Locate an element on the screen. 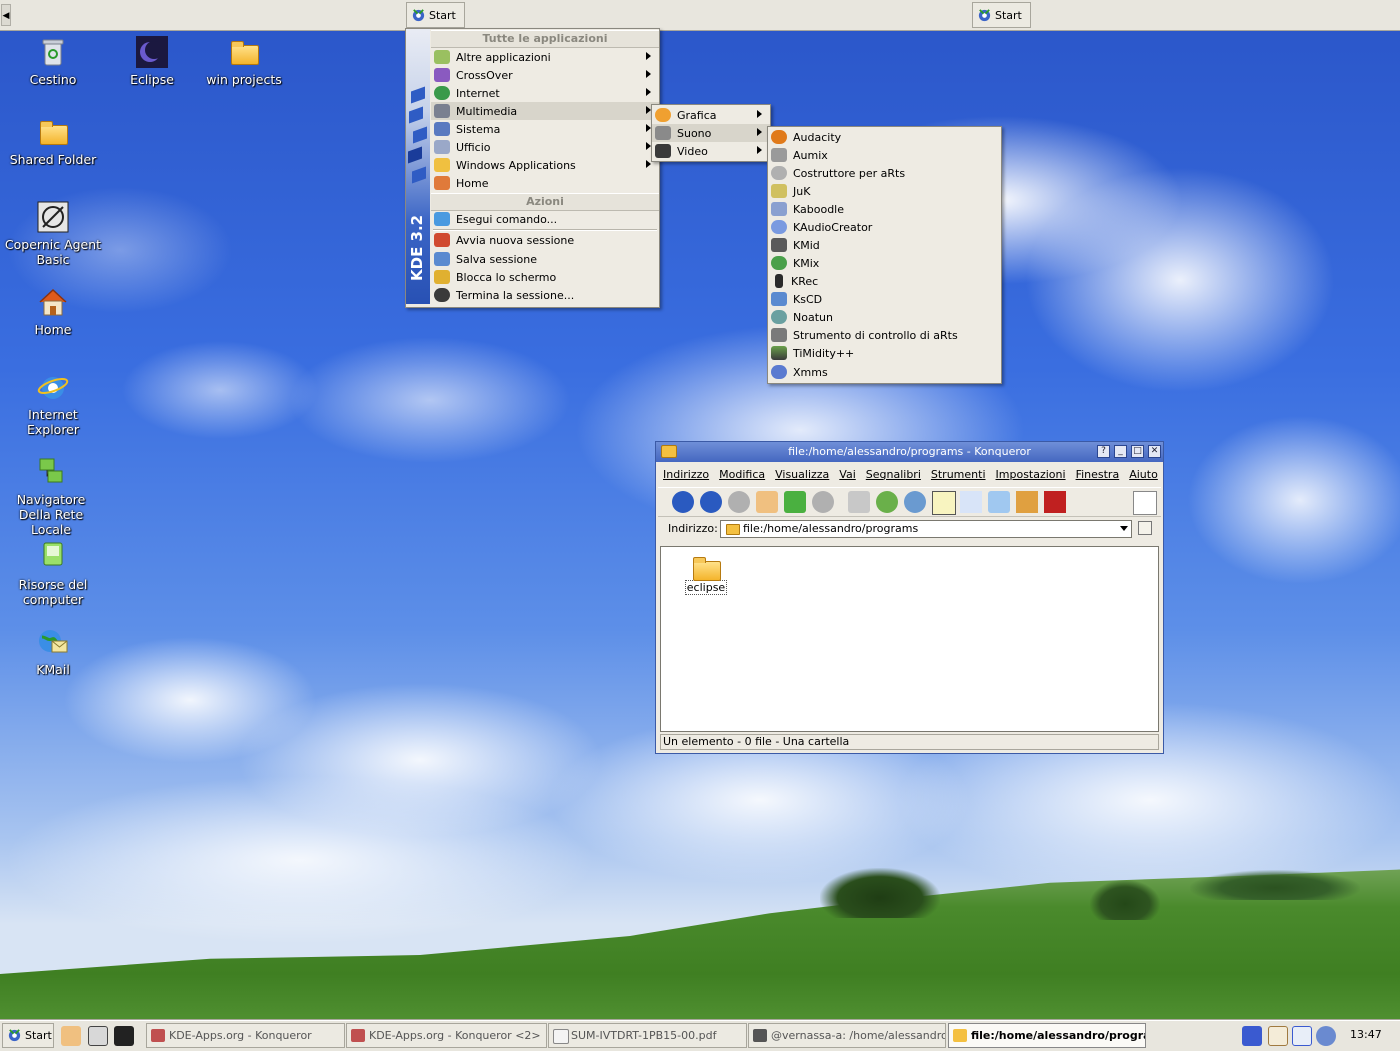 Image resolution: width=1400 pixels, height=1051 pixels. address-input: file:/home/alessandro/programs is located at coordinates (926, 529).